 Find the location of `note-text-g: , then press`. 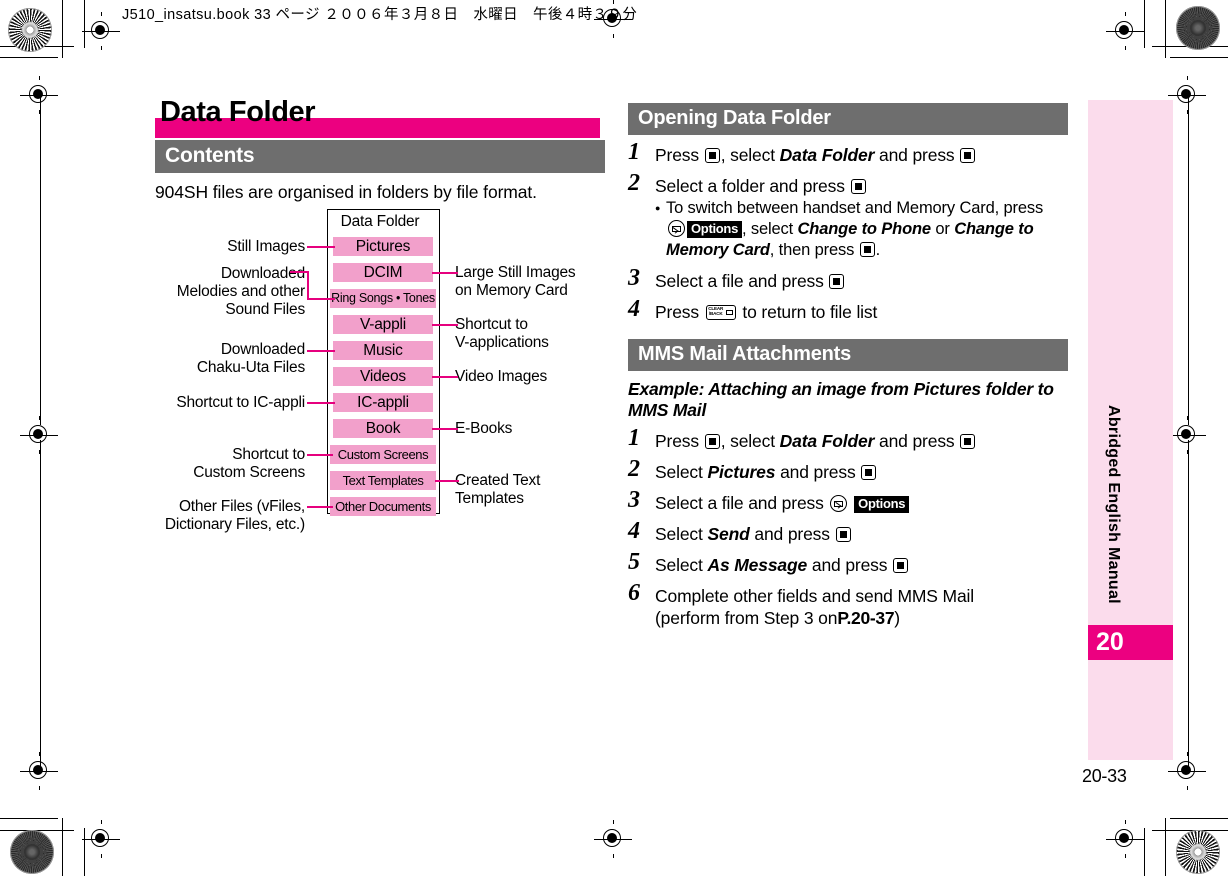

note-text-g: , then press is located at coordinates (812, 250).